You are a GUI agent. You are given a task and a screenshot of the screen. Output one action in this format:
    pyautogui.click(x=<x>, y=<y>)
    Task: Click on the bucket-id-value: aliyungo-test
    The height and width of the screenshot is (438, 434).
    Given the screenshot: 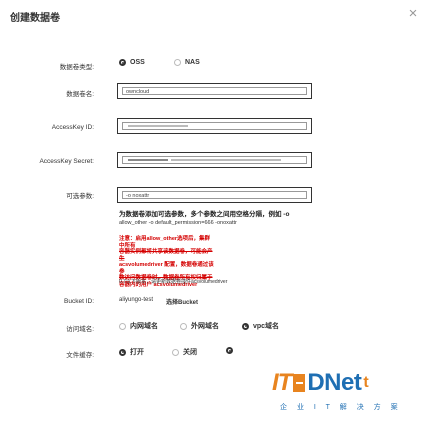 What is the action you would take?
    pyautogui.click(x=136, y=300)
    